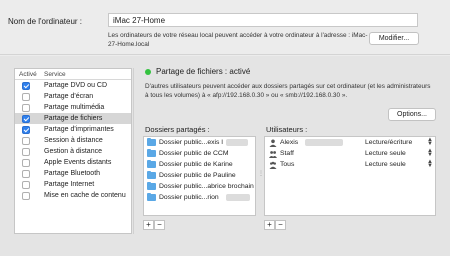  I want to click on service-label: Partage d'imprimantes, so click(79, 129).